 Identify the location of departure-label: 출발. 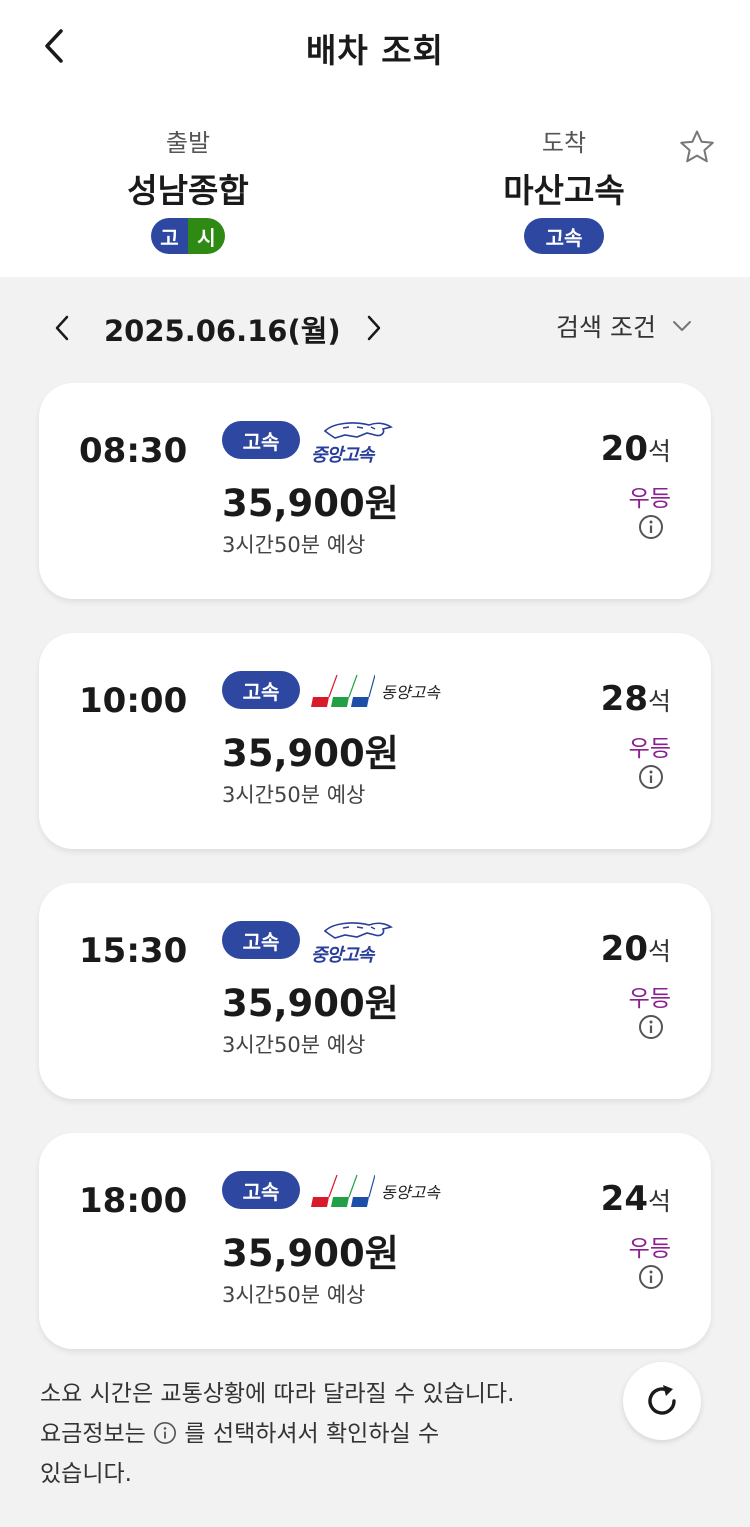
(188, 143).